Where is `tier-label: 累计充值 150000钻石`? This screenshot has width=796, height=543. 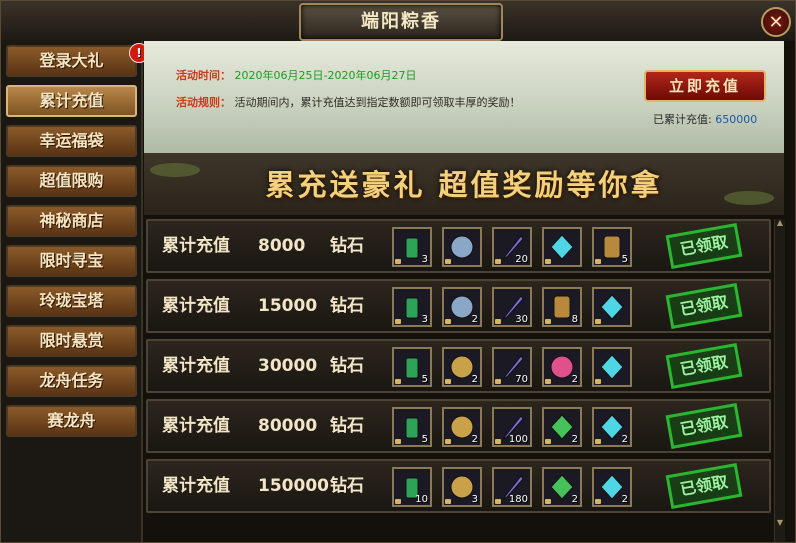
tier-label: 累计充值 150000钻石 is located at coordinates (263, 486).